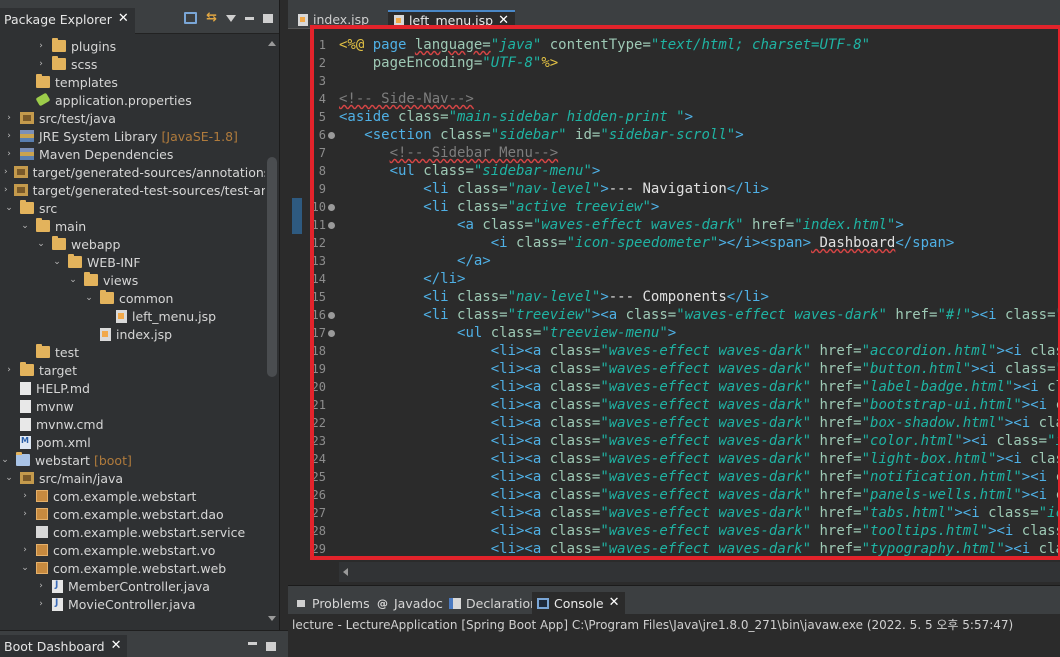 This screenshot has width=1060, height=657. What do you see at coordinates (132, 460) in the screenshot?
I see `tree-item: ⌄ webstart [boot]` at bounding box center [132, 460].